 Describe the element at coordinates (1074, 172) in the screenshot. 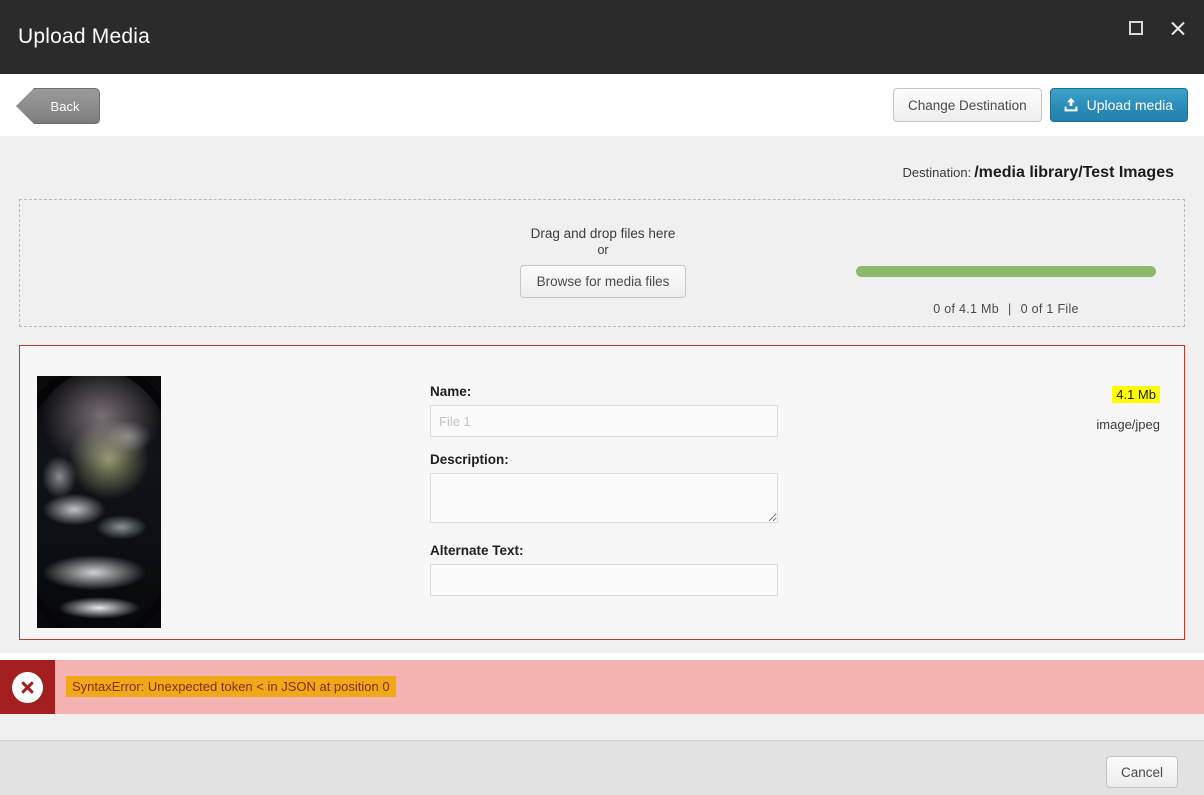

I see `destination-path: /media library/Test Images` at that location.